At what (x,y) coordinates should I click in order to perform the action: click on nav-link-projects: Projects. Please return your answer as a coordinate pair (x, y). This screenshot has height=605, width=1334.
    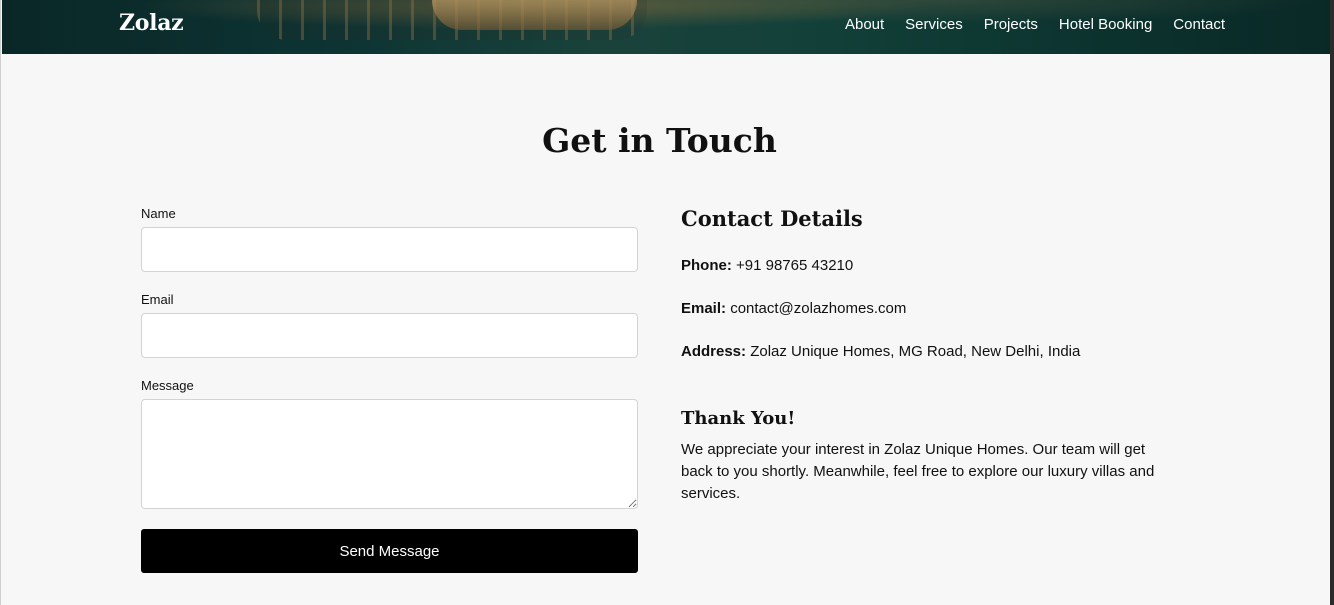
    Looking at the image, I should click on (1011, 24).